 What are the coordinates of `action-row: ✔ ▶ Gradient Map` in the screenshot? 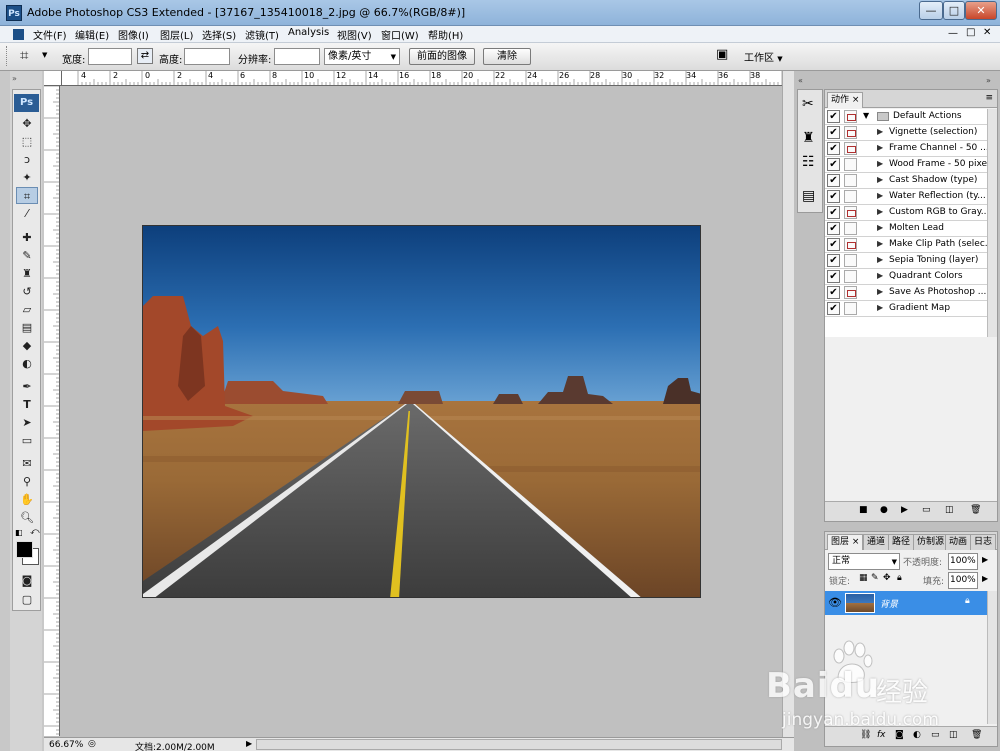 It's located at (906, 309).